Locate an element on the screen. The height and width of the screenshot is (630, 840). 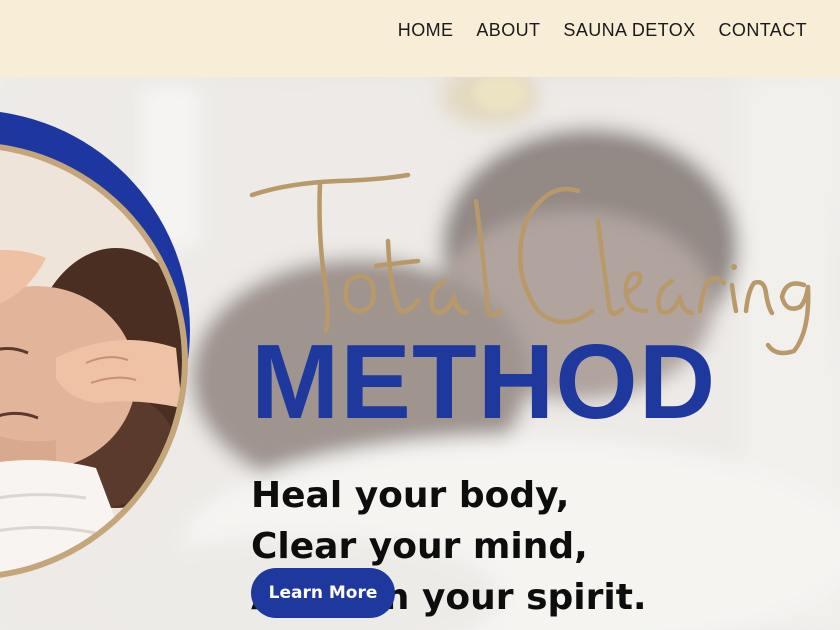
nav-item-home: HOME is located at coordinates (426, 30).